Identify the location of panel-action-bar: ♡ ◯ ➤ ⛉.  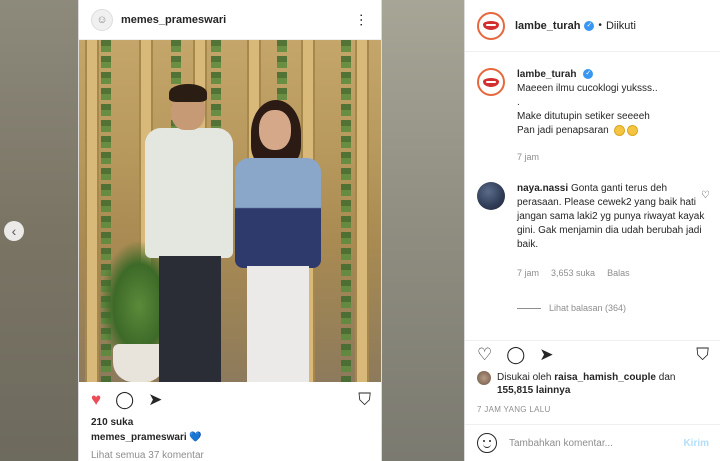
(592, 354).